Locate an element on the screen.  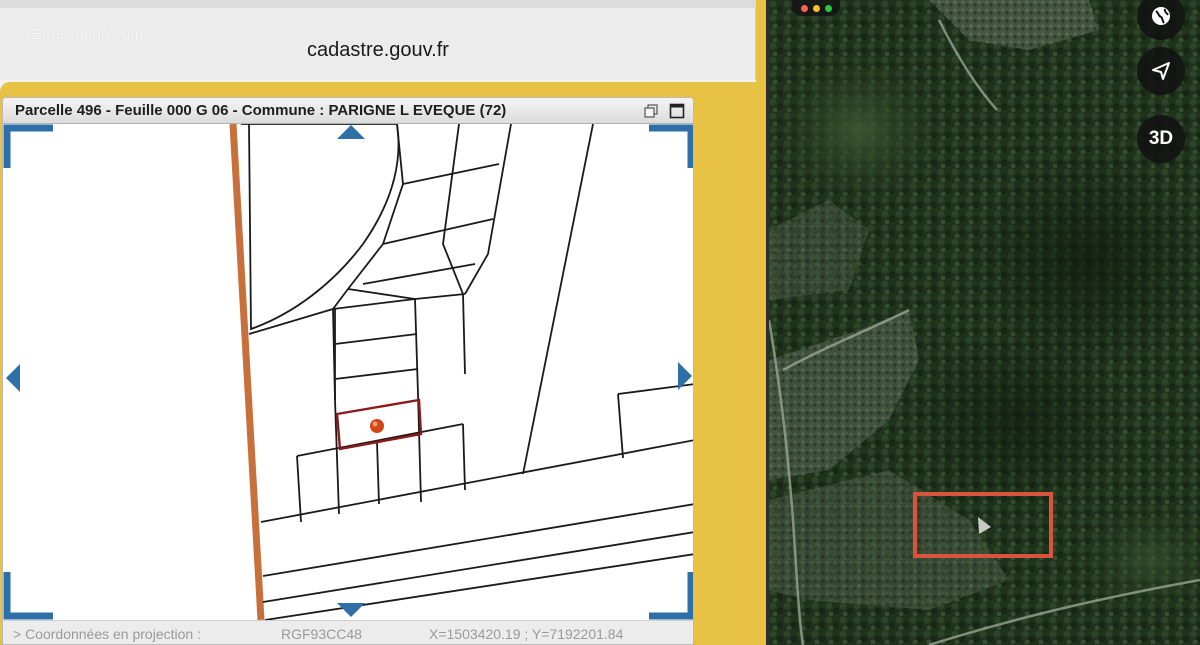
maximize-window-icon is located at coordinates (677, 111).